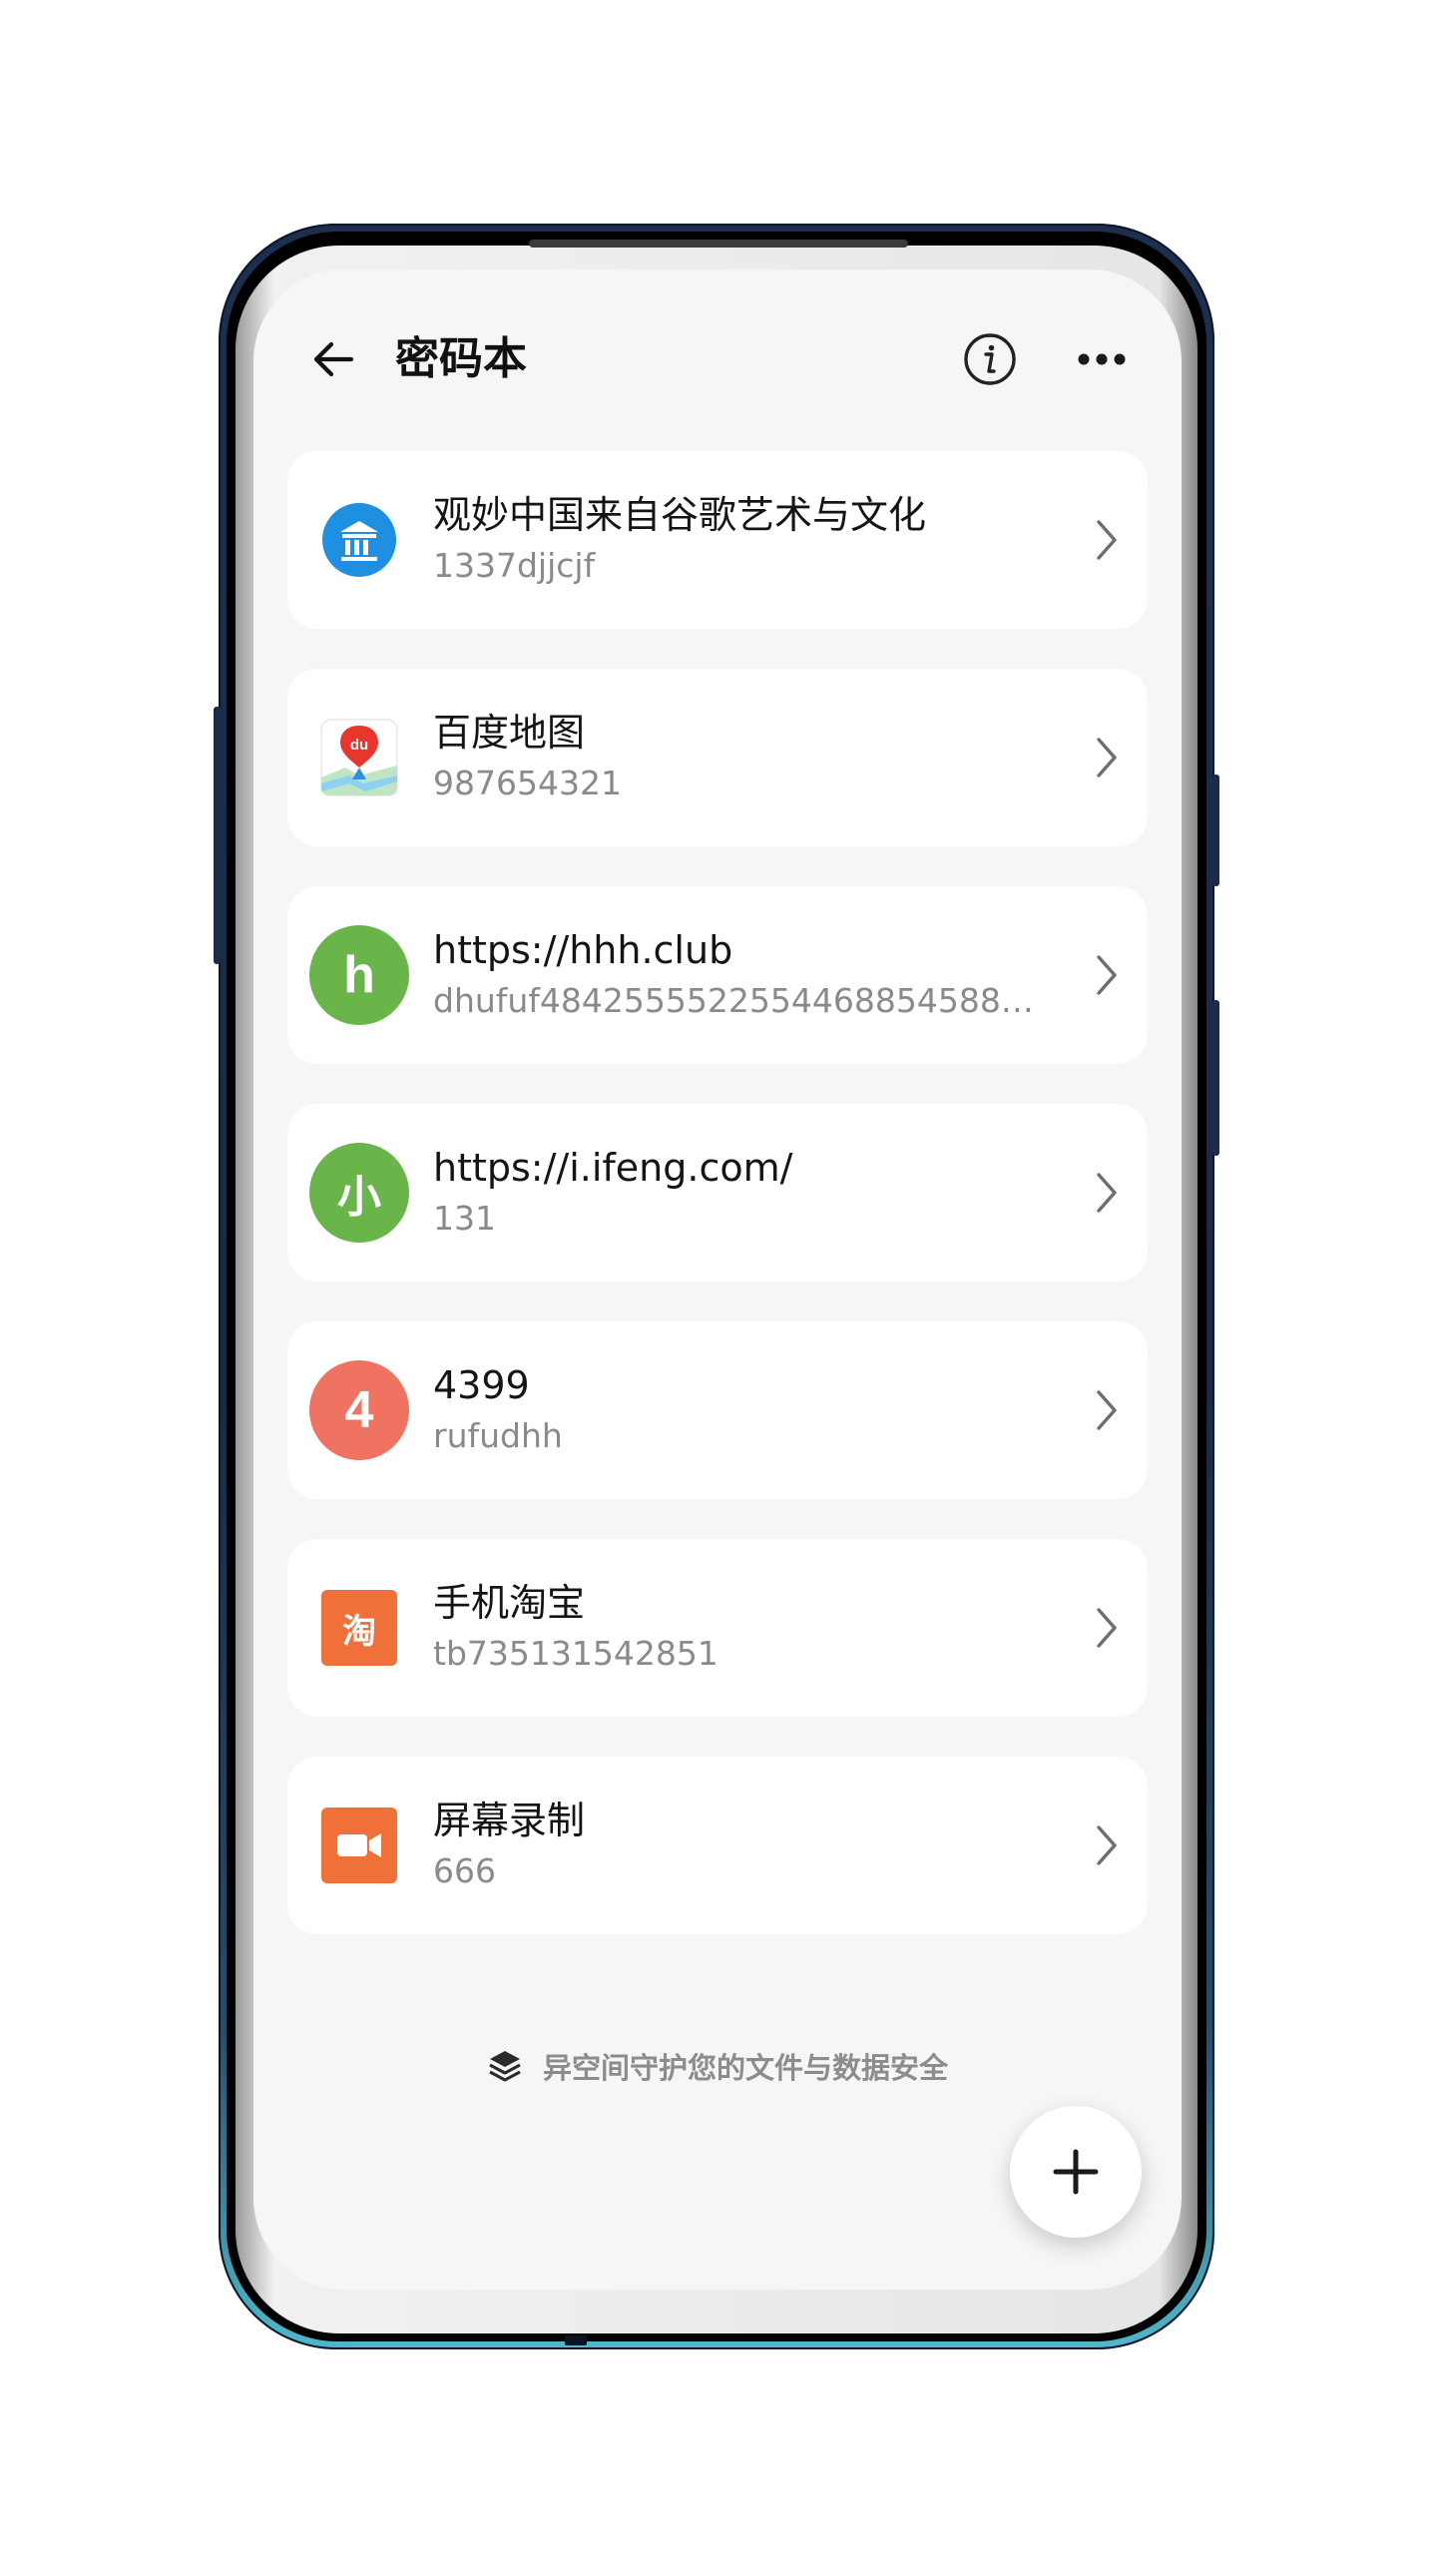  Describe the element at coordinates (464, 1871) in the screenshot. I see `entry-username: 666` at that location.